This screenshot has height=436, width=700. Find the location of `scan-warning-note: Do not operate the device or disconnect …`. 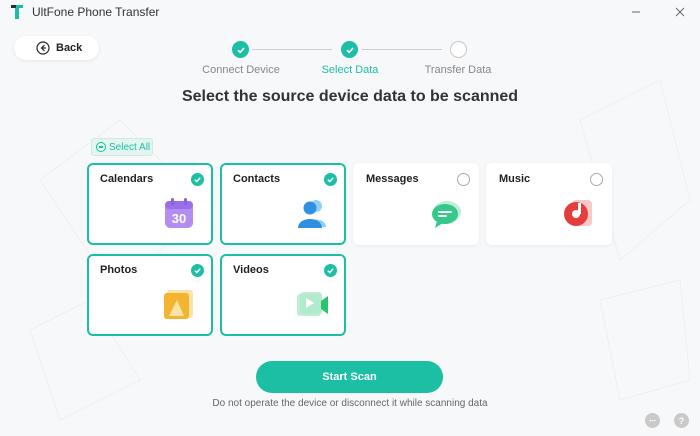

scan-warning-note: Do not operate the device or disconnect … is located at coordinates (350, 403).